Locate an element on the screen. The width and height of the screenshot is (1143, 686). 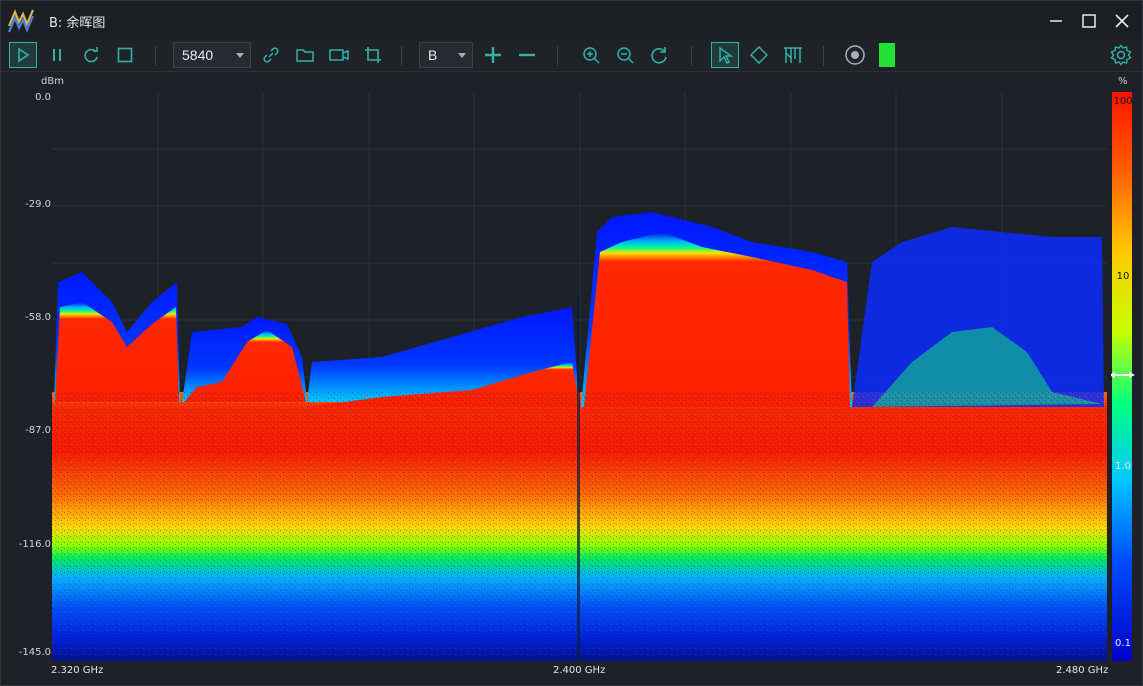
filter-icon is located at coordinates (793, 55).